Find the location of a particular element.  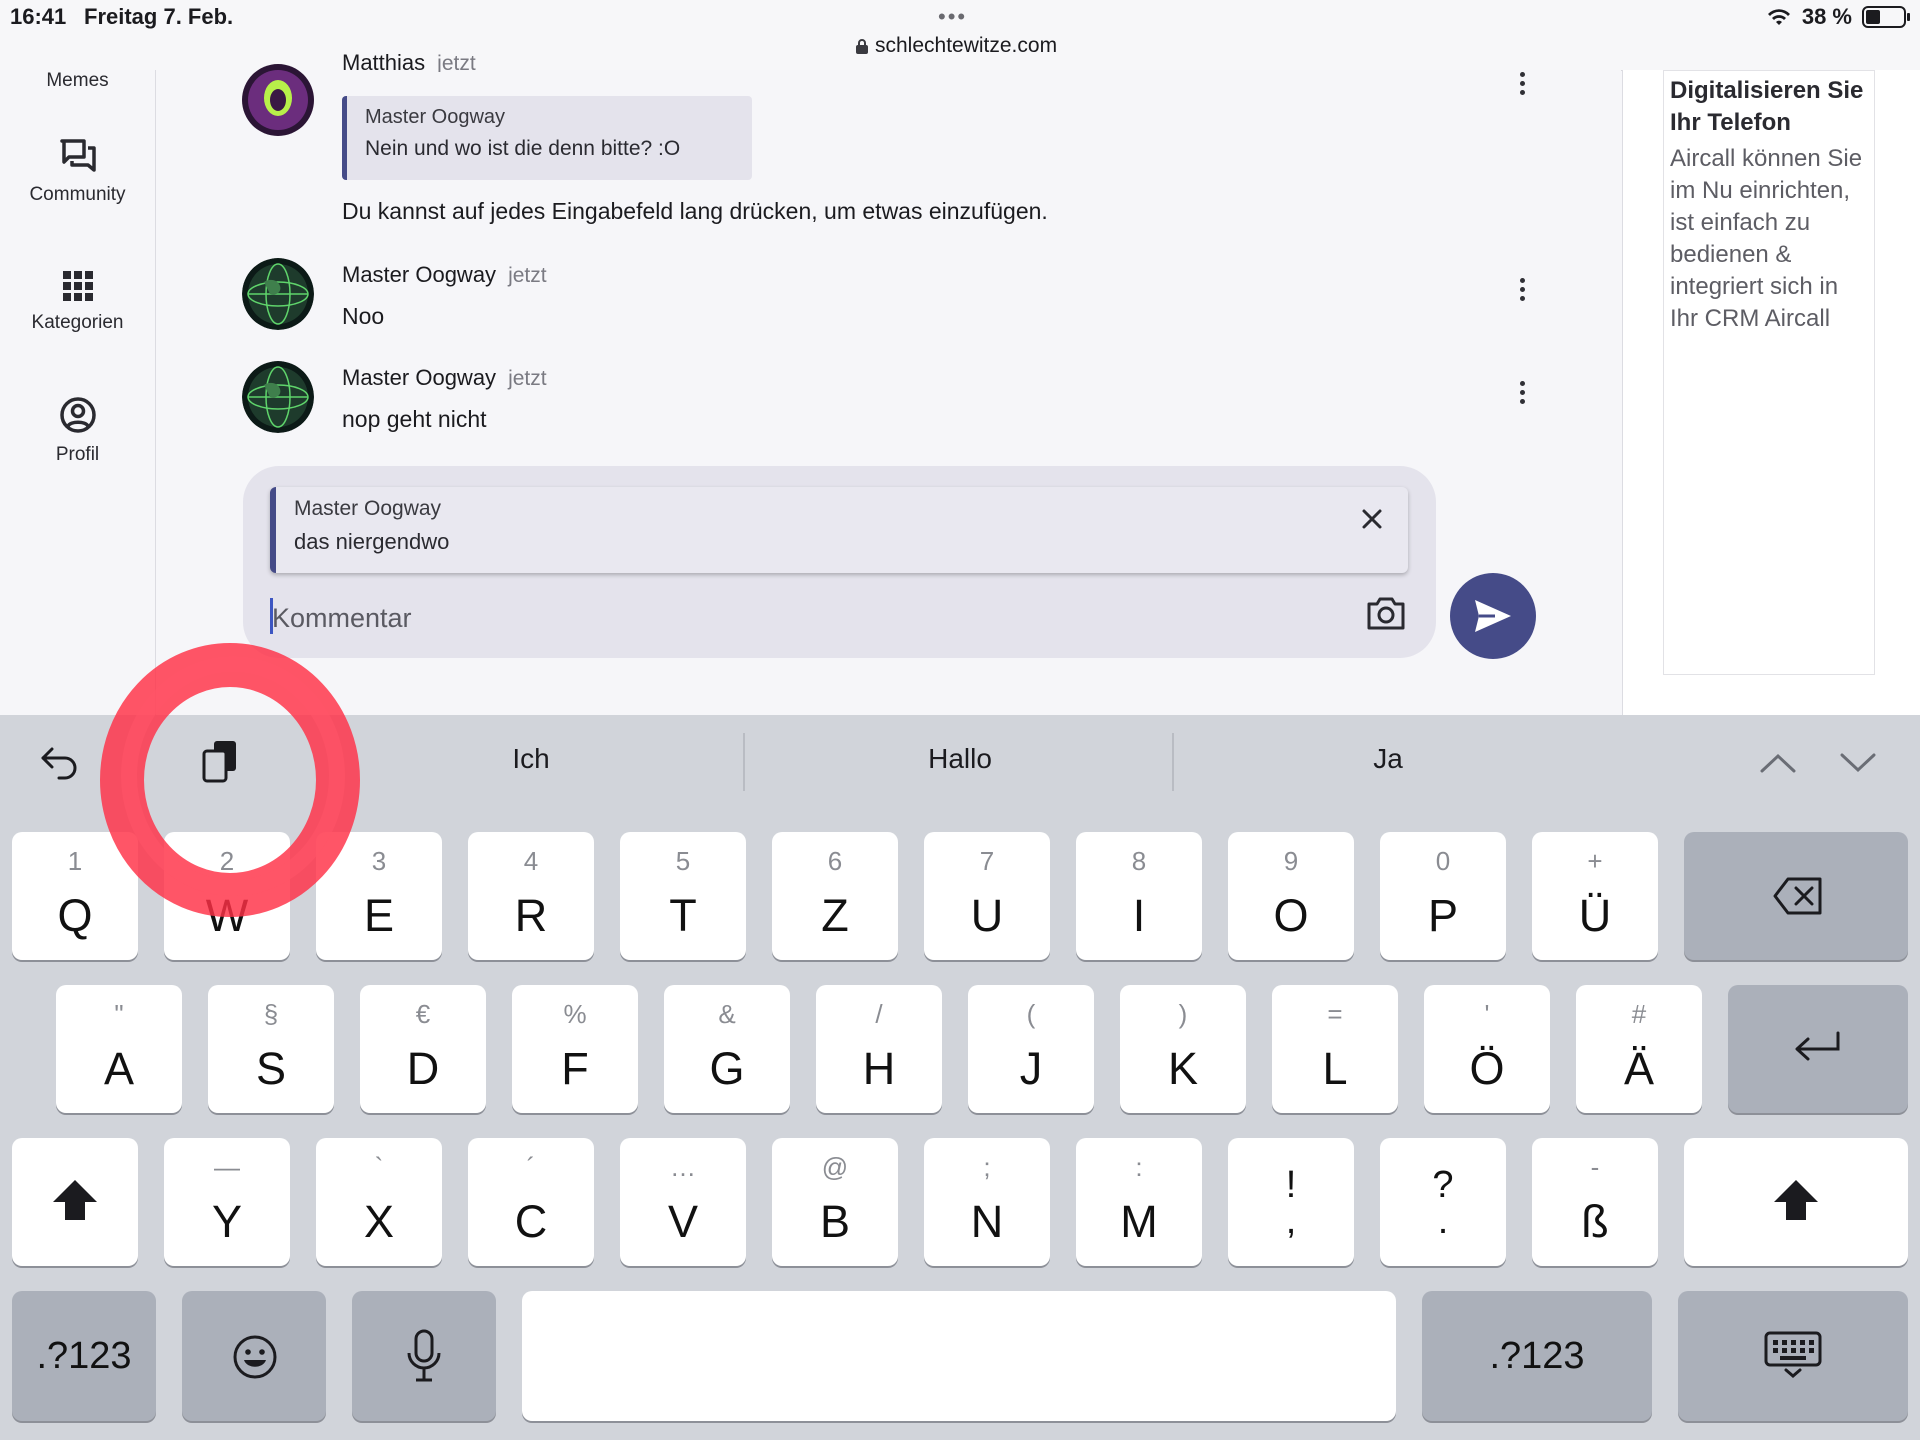

suggestion-hallo: Hallo is located at coordinates (960, 759).